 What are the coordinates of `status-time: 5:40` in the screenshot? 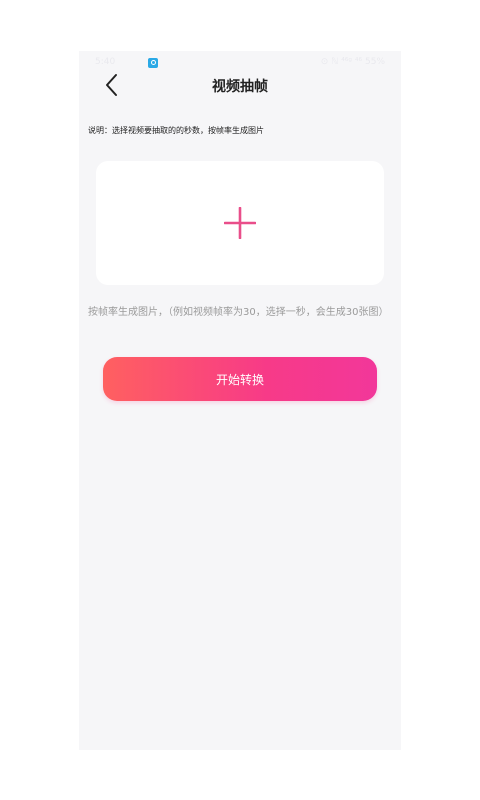 It's located at (105, 62).